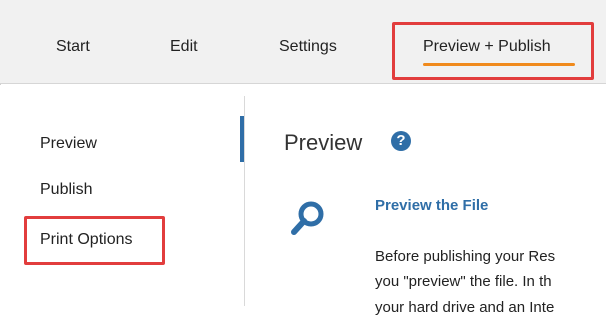 The width and height of the screenshot is (606, 326). Describe the element at coordinates (184, 47) in the screenshot. I see `tab-edit: Edit` at that location.